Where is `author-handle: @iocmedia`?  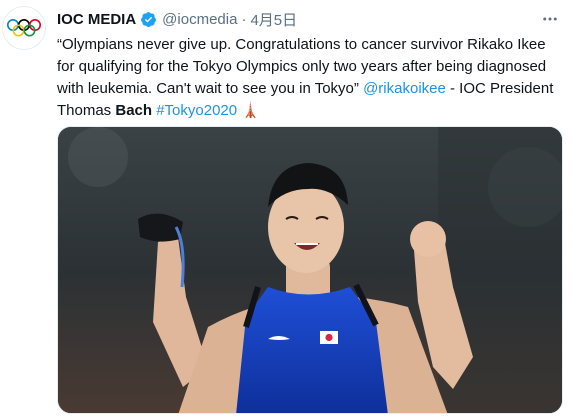
author-handle: @iocmedia is located at coordinates (199, 19).